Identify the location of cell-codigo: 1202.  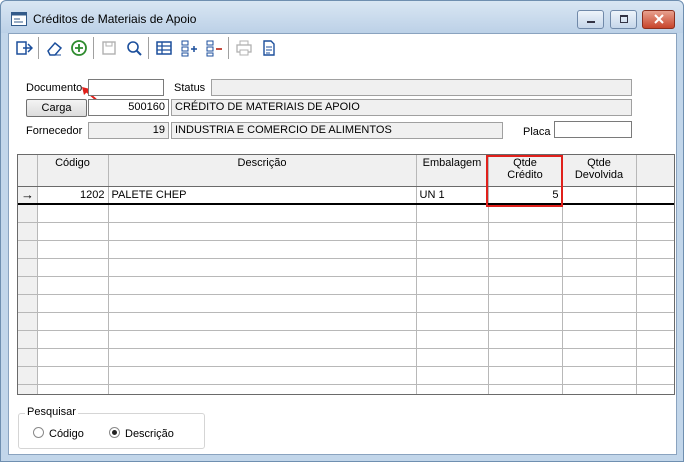
(73, 195).